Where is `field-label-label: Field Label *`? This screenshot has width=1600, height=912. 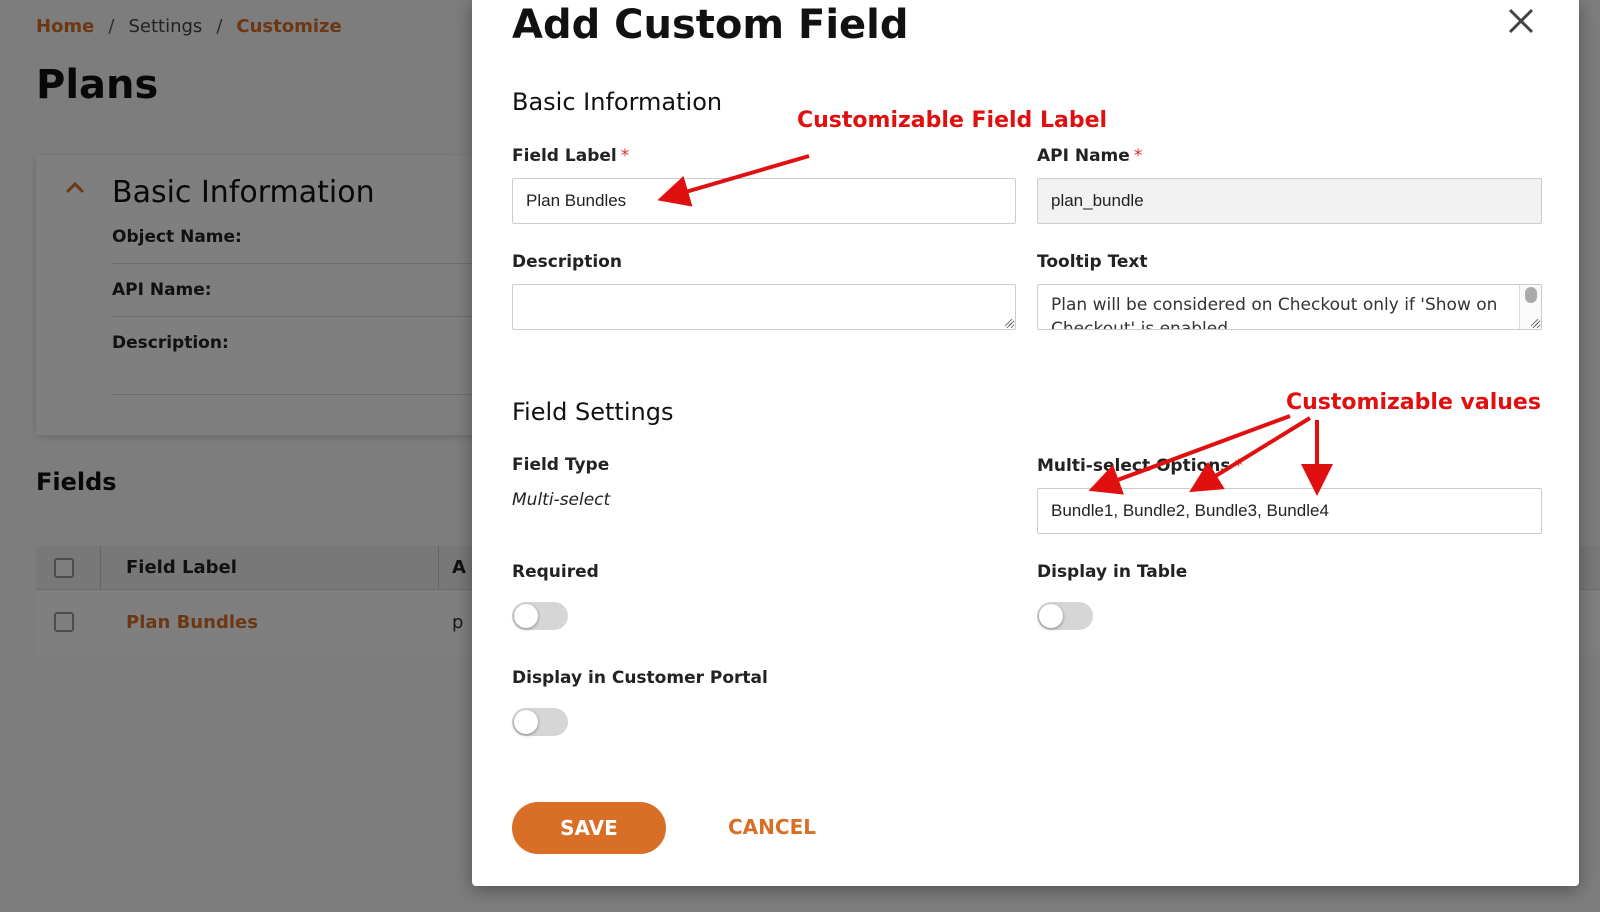
field-label-label: Field Label * is located at coordinates (570, 156).